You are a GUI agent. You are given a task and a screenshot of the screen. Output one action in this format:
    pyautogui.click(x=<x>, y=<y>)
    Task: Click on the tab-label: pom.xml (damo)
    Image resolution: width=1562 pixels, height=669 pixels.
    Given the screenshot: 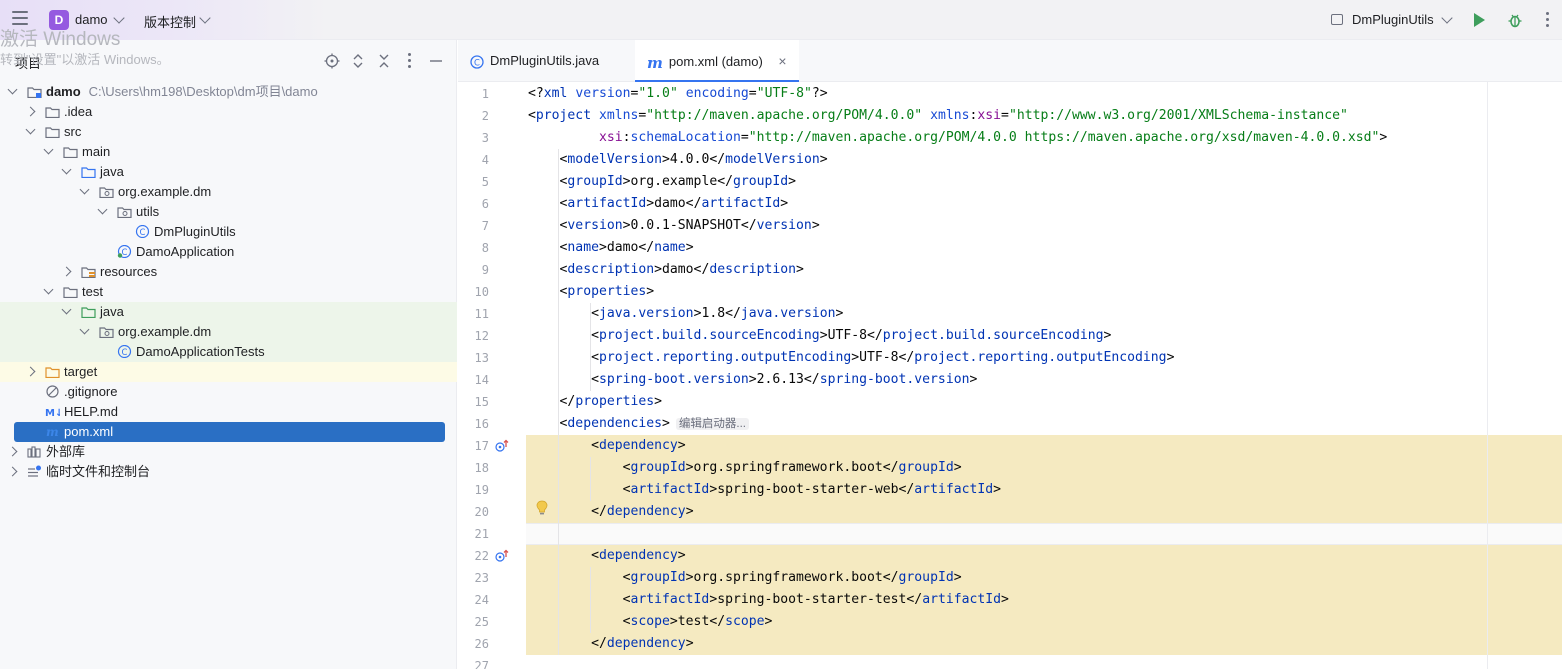 What is the action you would take?
    pyautogui.click(x=715, y=61)
    